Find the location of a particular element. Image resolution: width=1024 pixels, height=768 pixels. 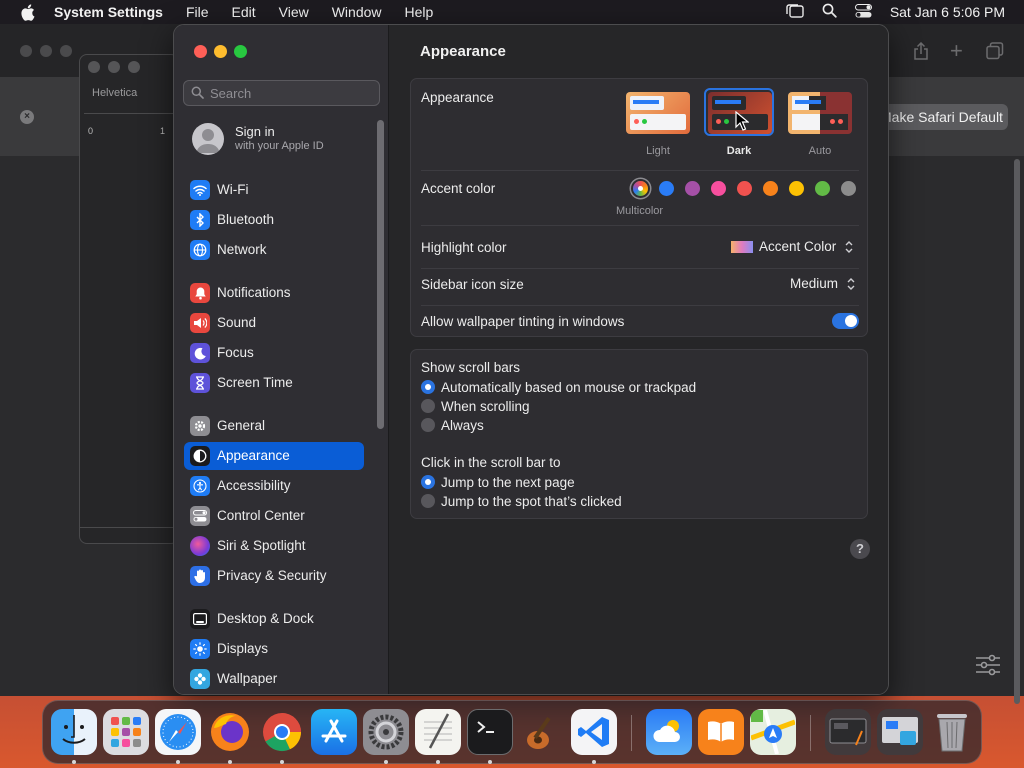

accent-blue-swatch is located at coordinates (666, 188).